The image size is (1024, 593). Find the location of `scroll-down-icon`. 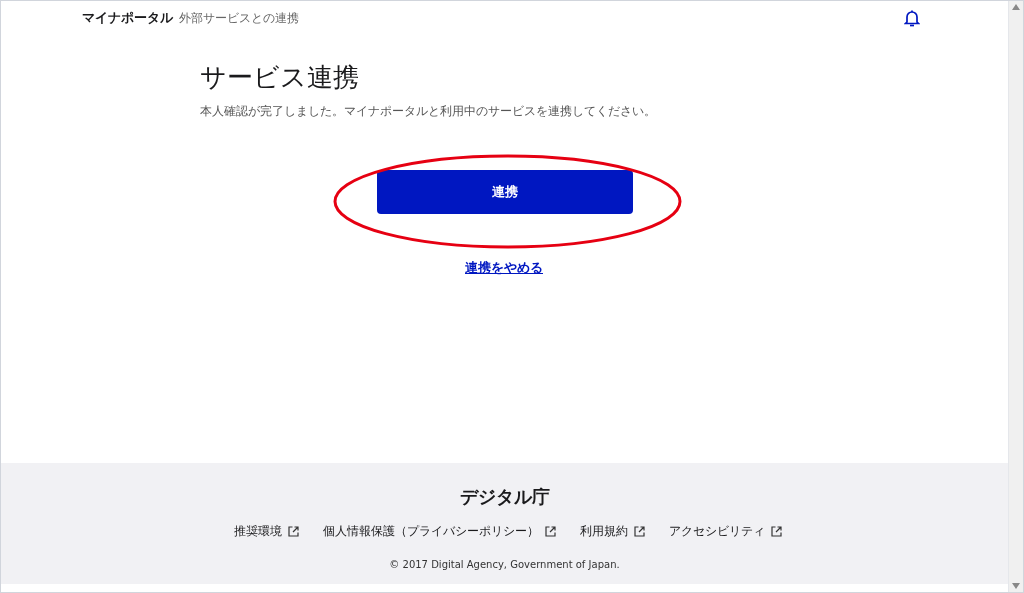

scroll-down-icon is located at coordinates (1016, 586).